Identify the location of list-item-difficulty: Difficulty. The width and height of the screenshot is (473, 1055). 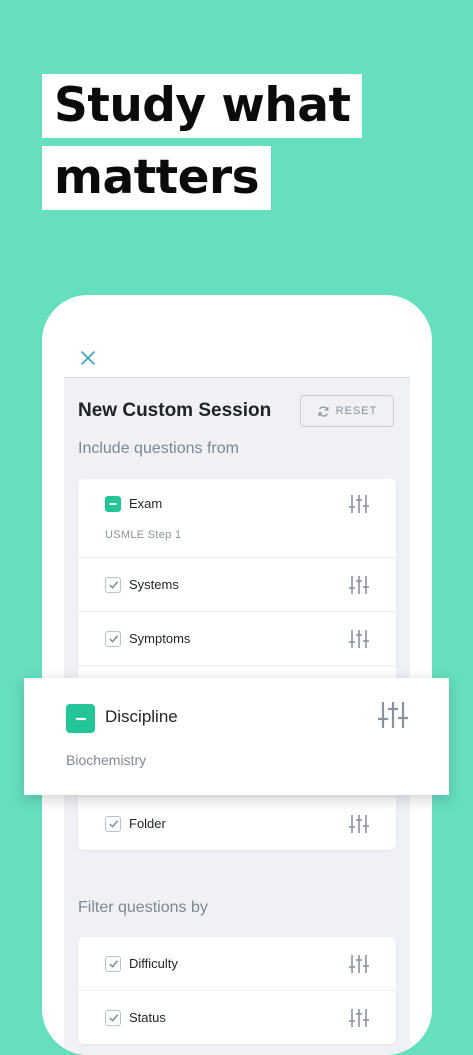
(237, 964).